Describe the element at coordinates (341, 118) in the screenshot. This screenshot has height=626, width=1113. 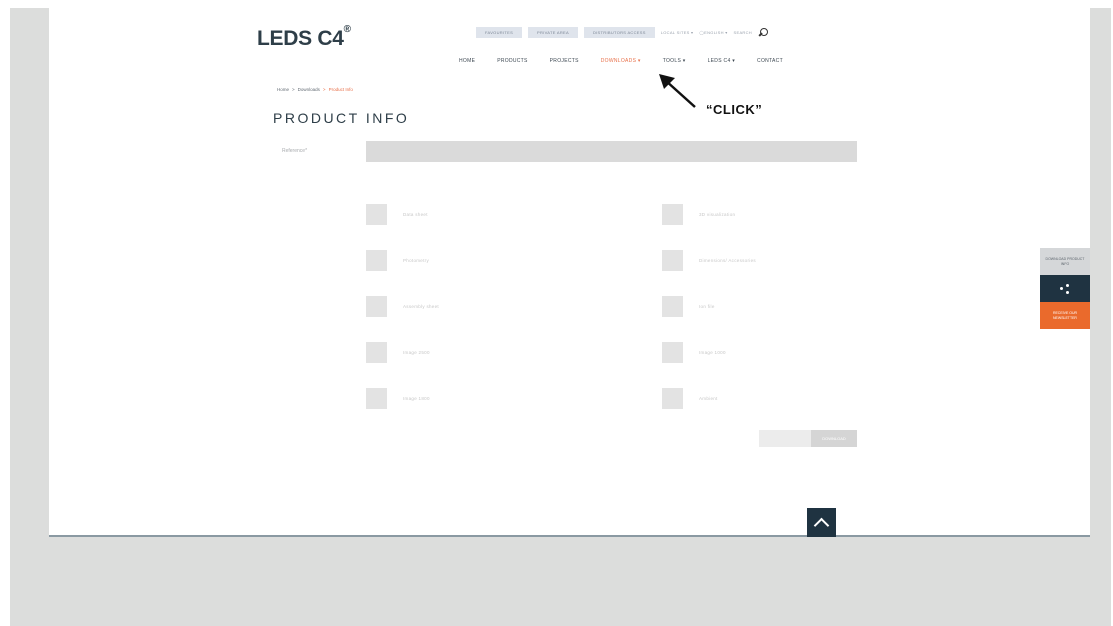
I see `page-title: PRODUCT INFO` at that location.